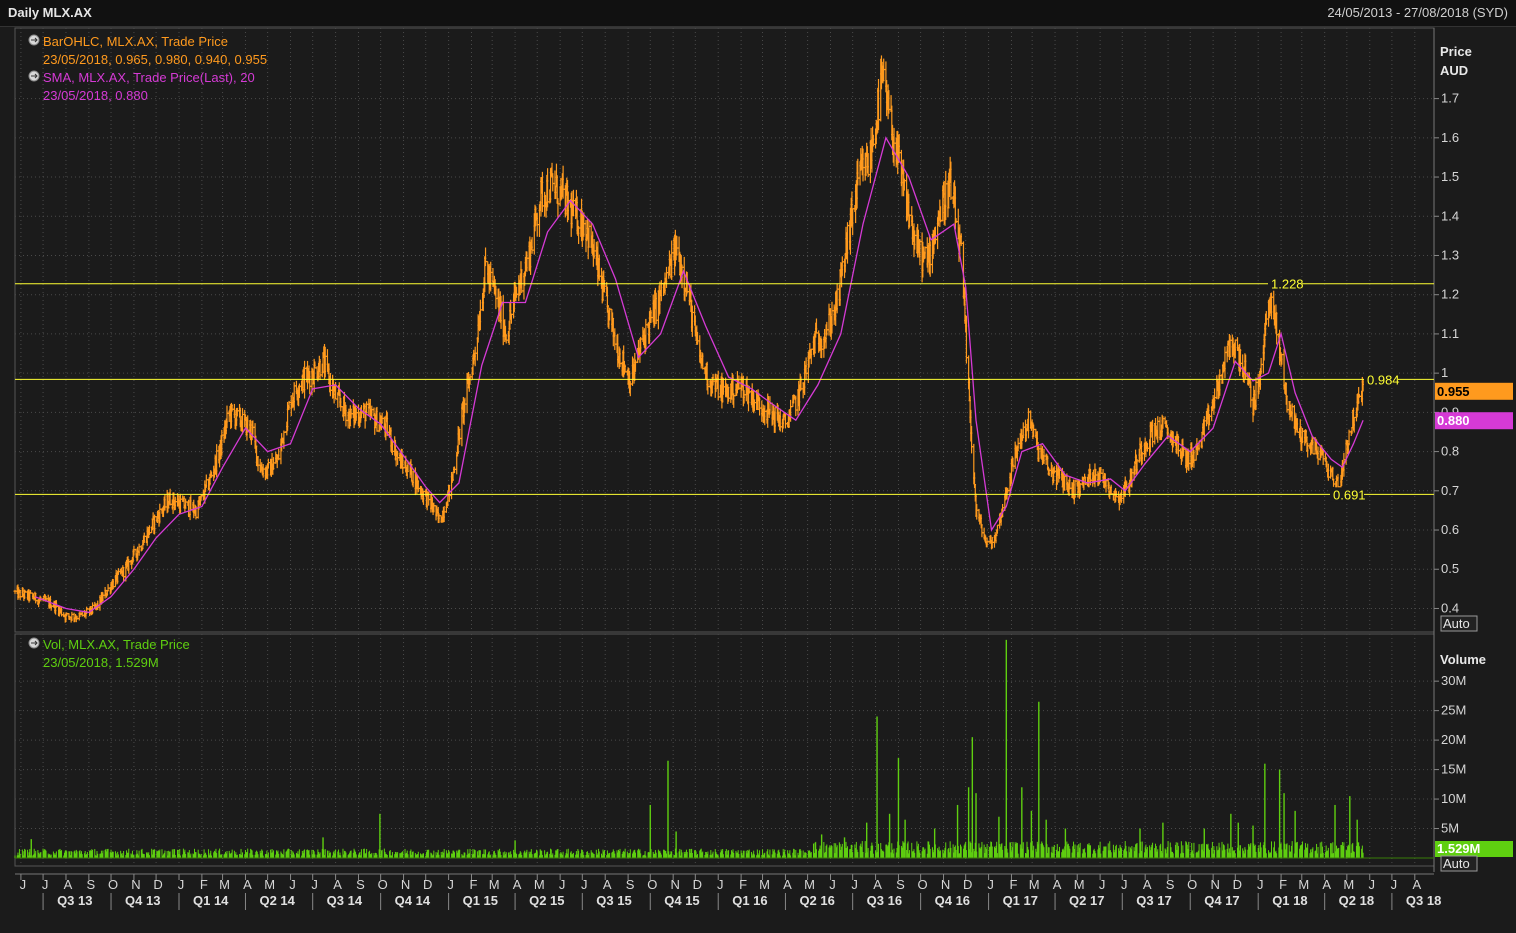 The image size is (1516, 933). Describe the element at coordinates (1450, 568) in the screenshot. I see `price-tick-label: 0.5` at that location.